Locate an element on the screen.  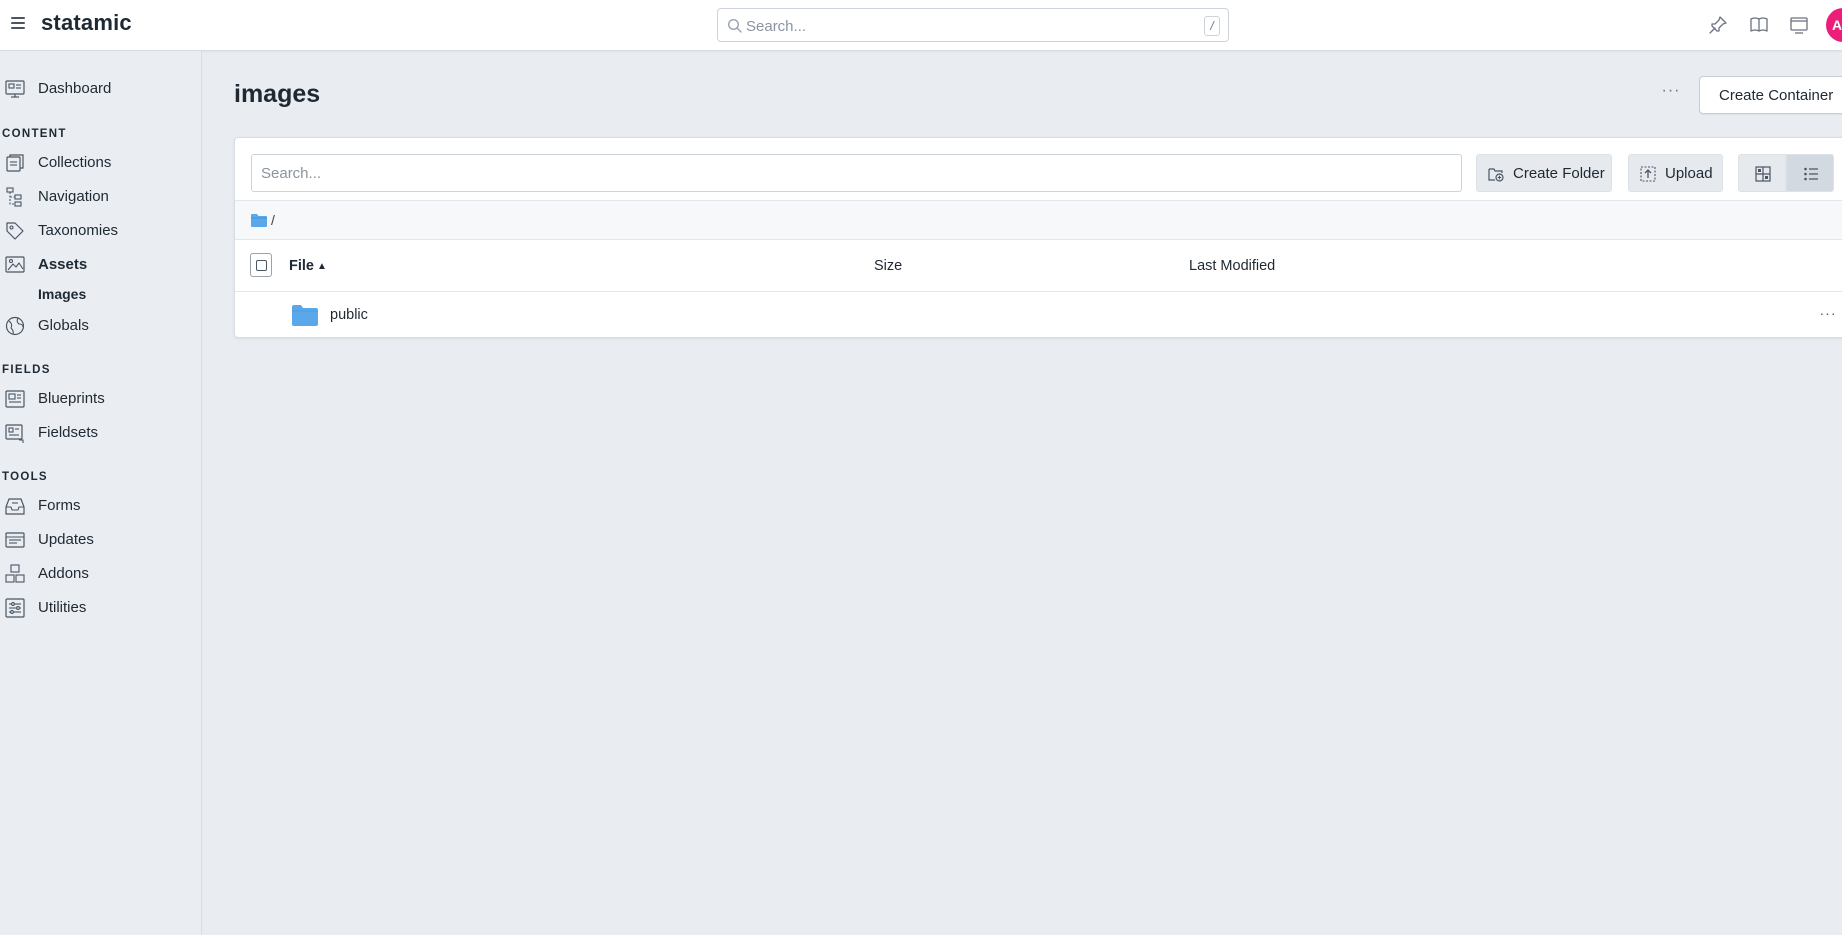
table-header: File ▲ Size Last Modified is located at coordinates (1038, 266).